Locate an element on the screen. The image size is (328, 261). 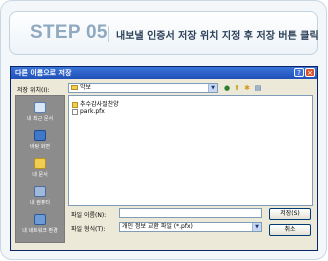
save-button: 저장(S) is located at coordinates (290, 214).